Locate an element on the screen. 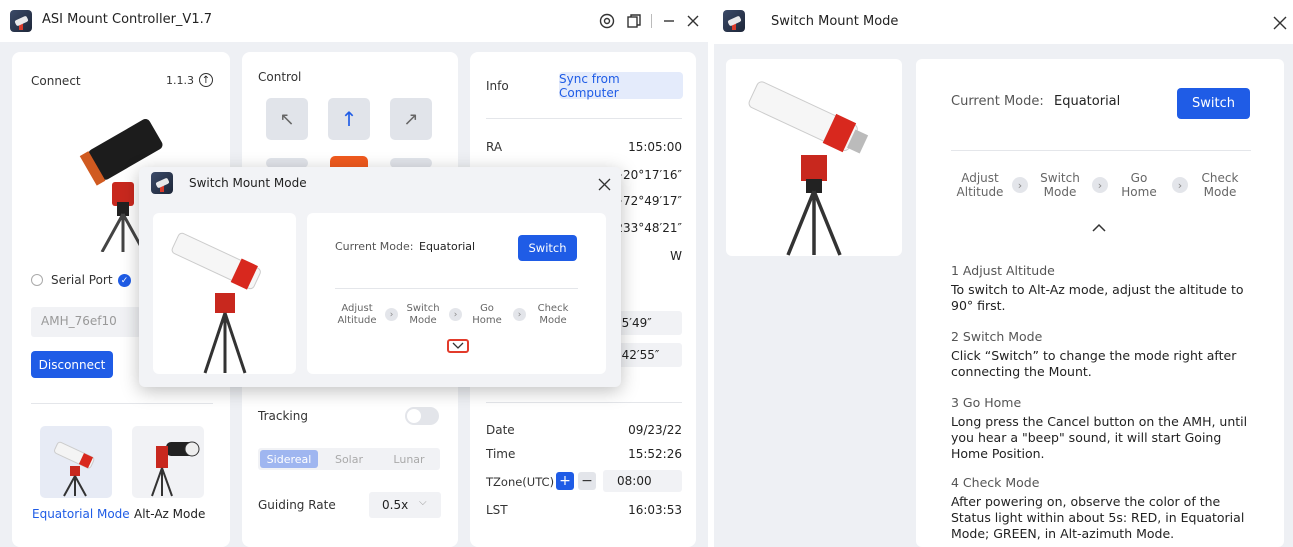  guiding-rate-label: Guiding Rate is located at coordinates (297, 505).